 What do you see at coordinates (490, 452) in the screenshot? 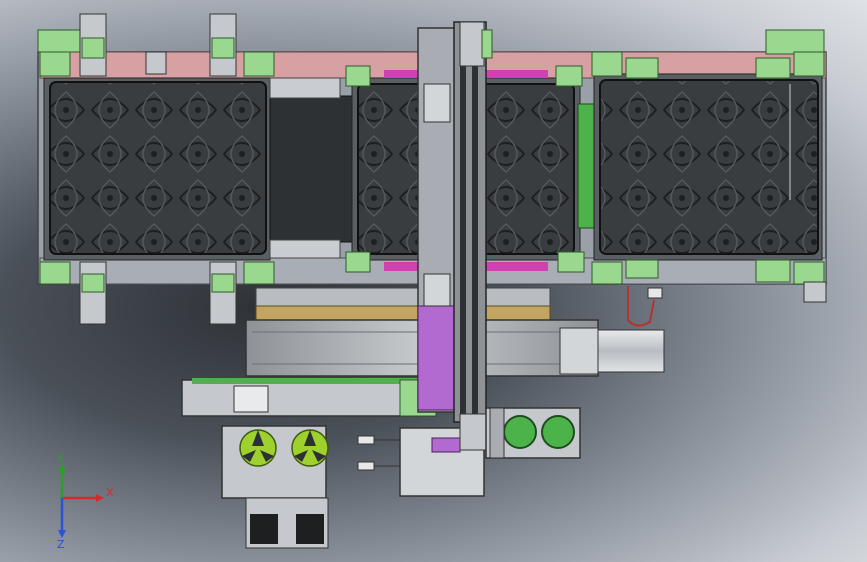
I see `gripper-head` at bounding box center [490, 452].